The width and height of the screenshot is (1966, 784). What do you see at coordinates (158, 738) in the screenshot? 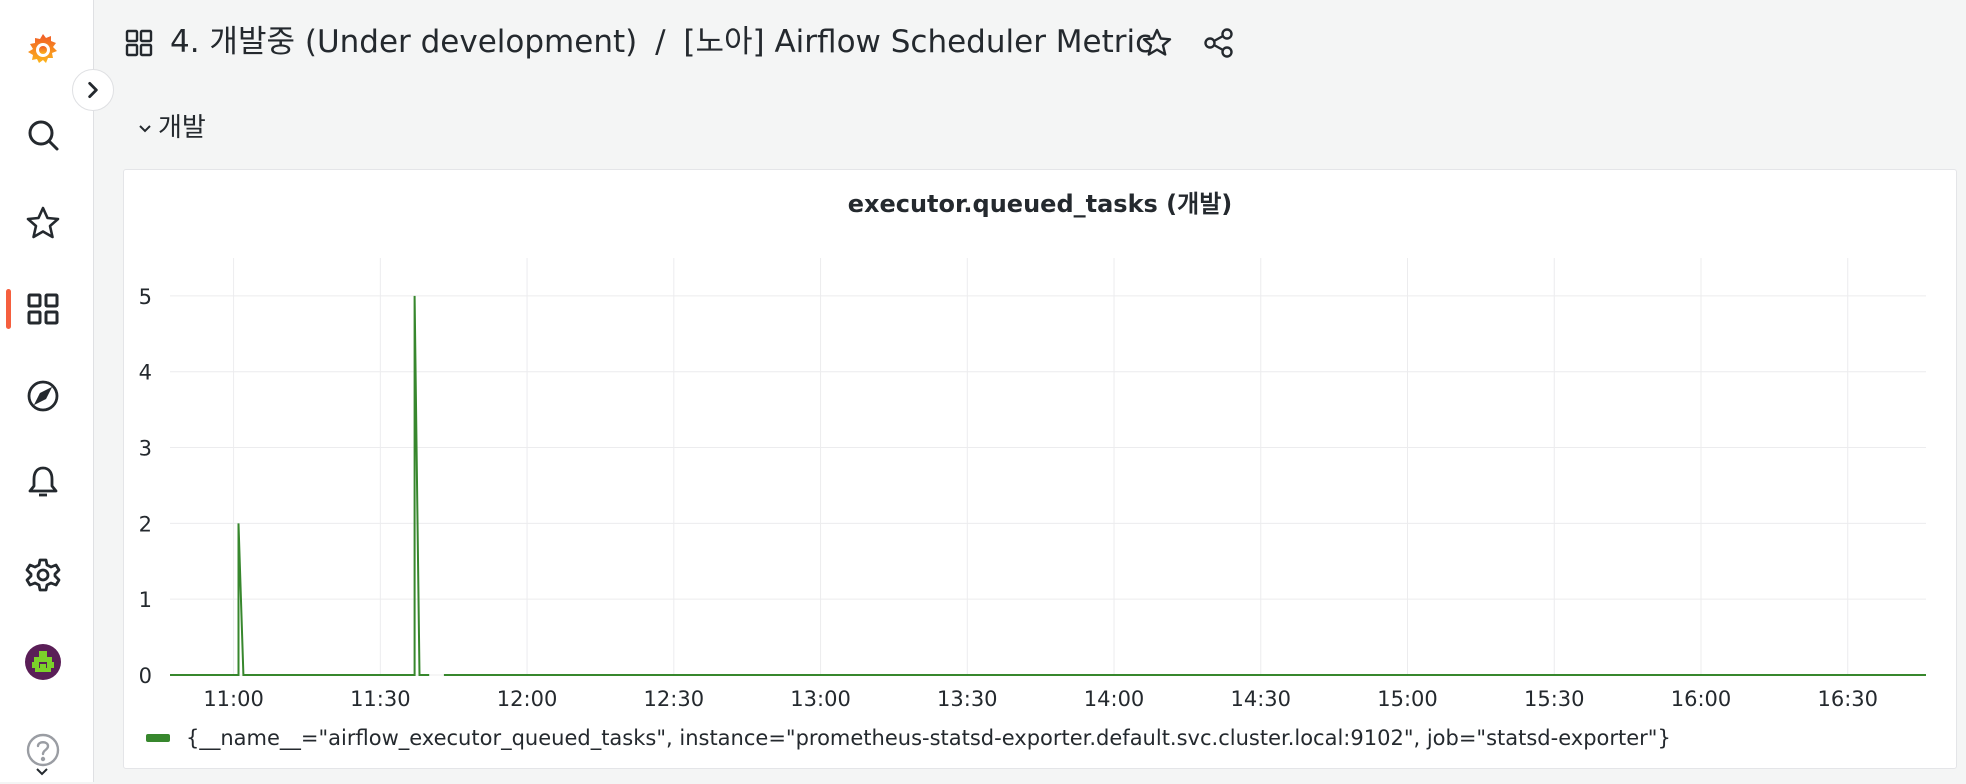
I see `legend-color-swatch` at bounding box center [158, 738].